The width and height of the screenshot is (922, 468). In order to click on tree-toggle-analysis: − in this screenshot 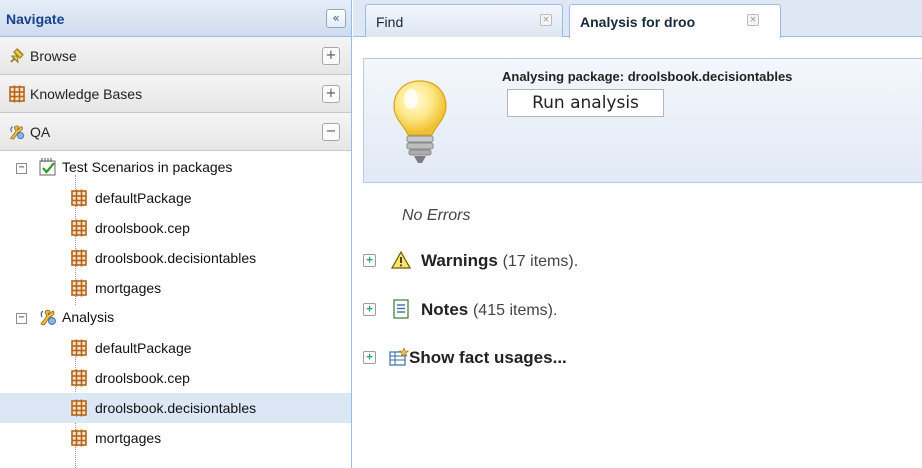, I will do `click(21, 318)`.